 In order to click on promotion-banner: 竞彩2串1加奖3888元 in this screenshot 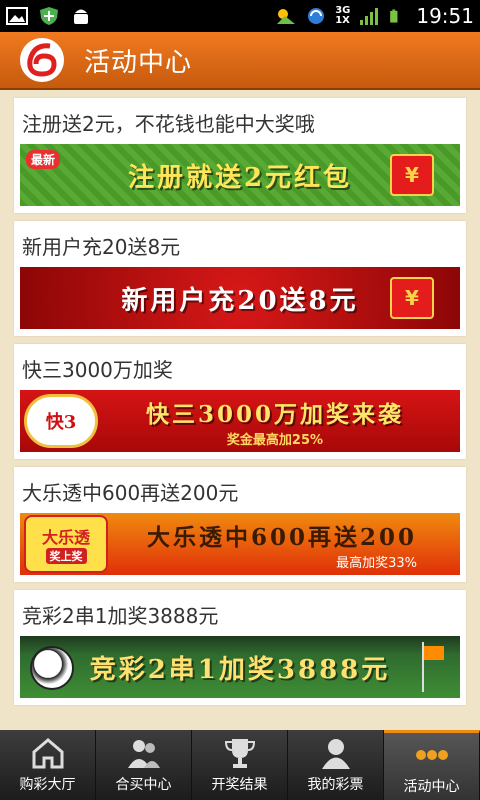, I will do `click(240, 667)`.